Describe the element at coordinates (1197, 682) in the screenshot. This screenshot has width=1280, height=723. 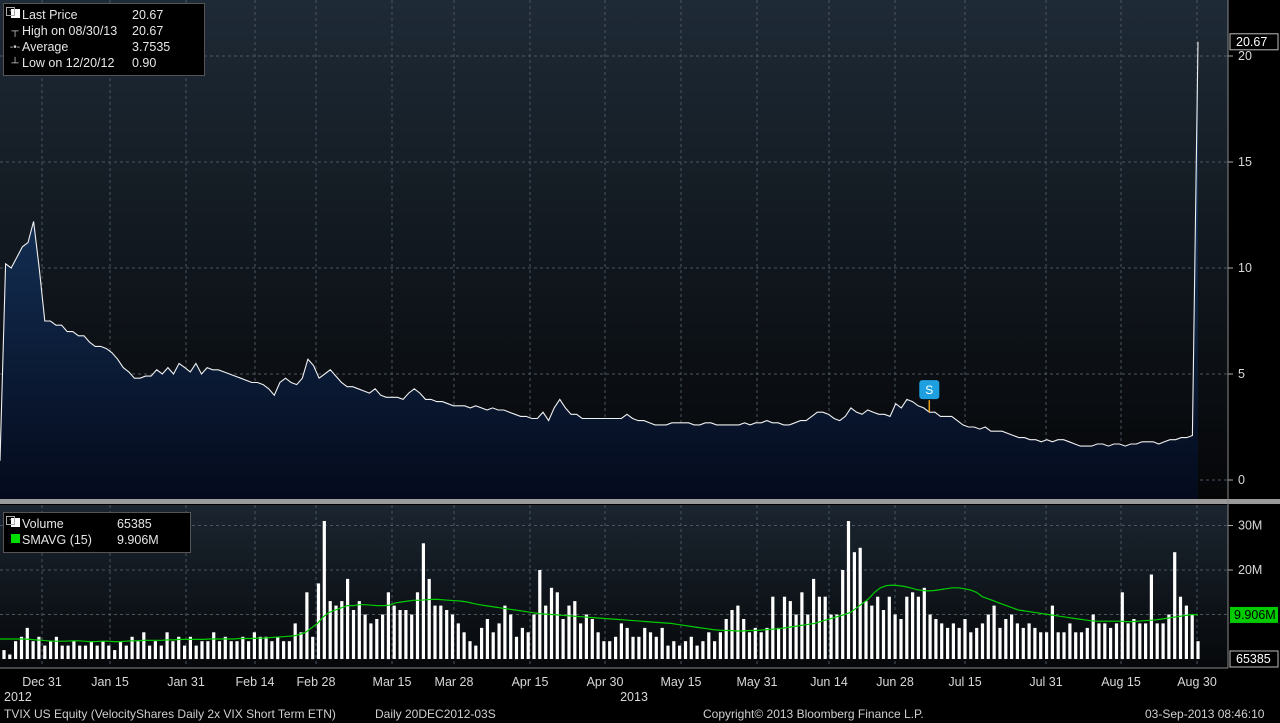
I see `x-tick-label: Aug 30` at that location.